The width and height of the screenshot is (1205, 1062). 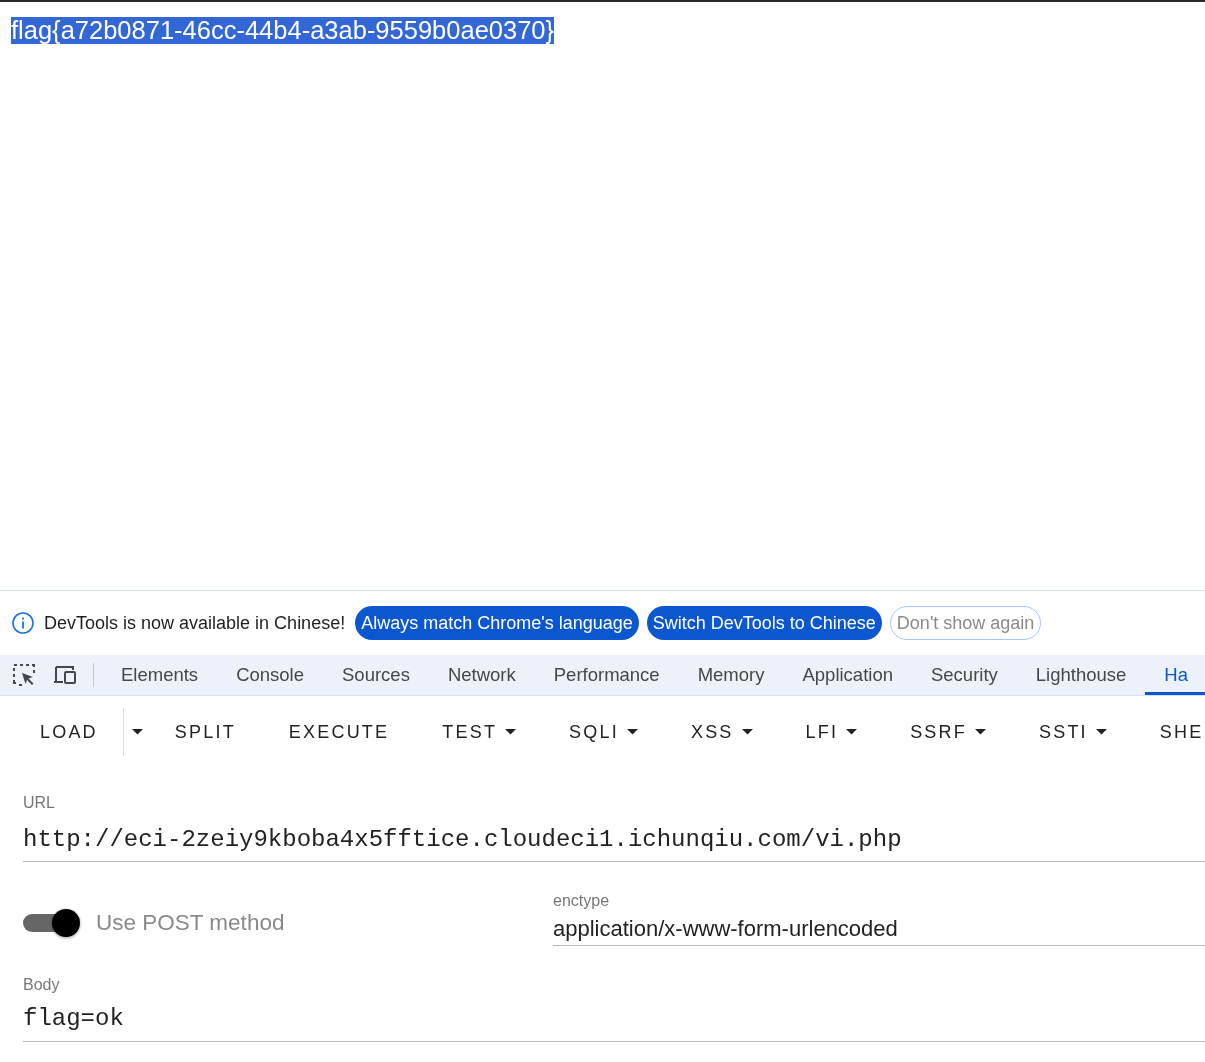 What do you see at coordinates (721, 732) in the screenshot?
I see `hackbar-menu-button: XSS` at bounding box center [721, 732].